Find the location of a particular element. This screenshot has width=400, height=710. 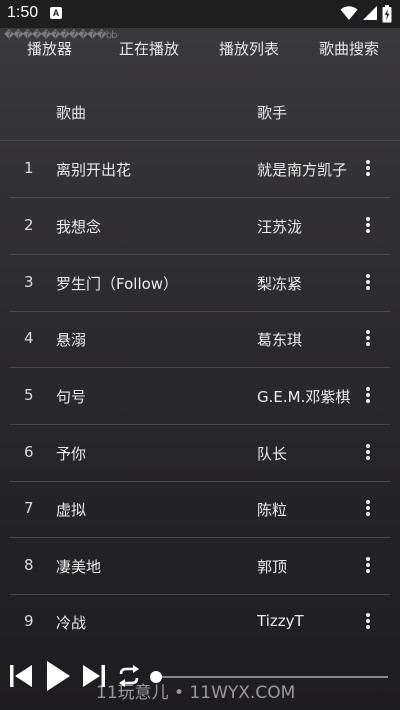

song-title: 罗生门（Follow） is located at coordinates (117, 284).